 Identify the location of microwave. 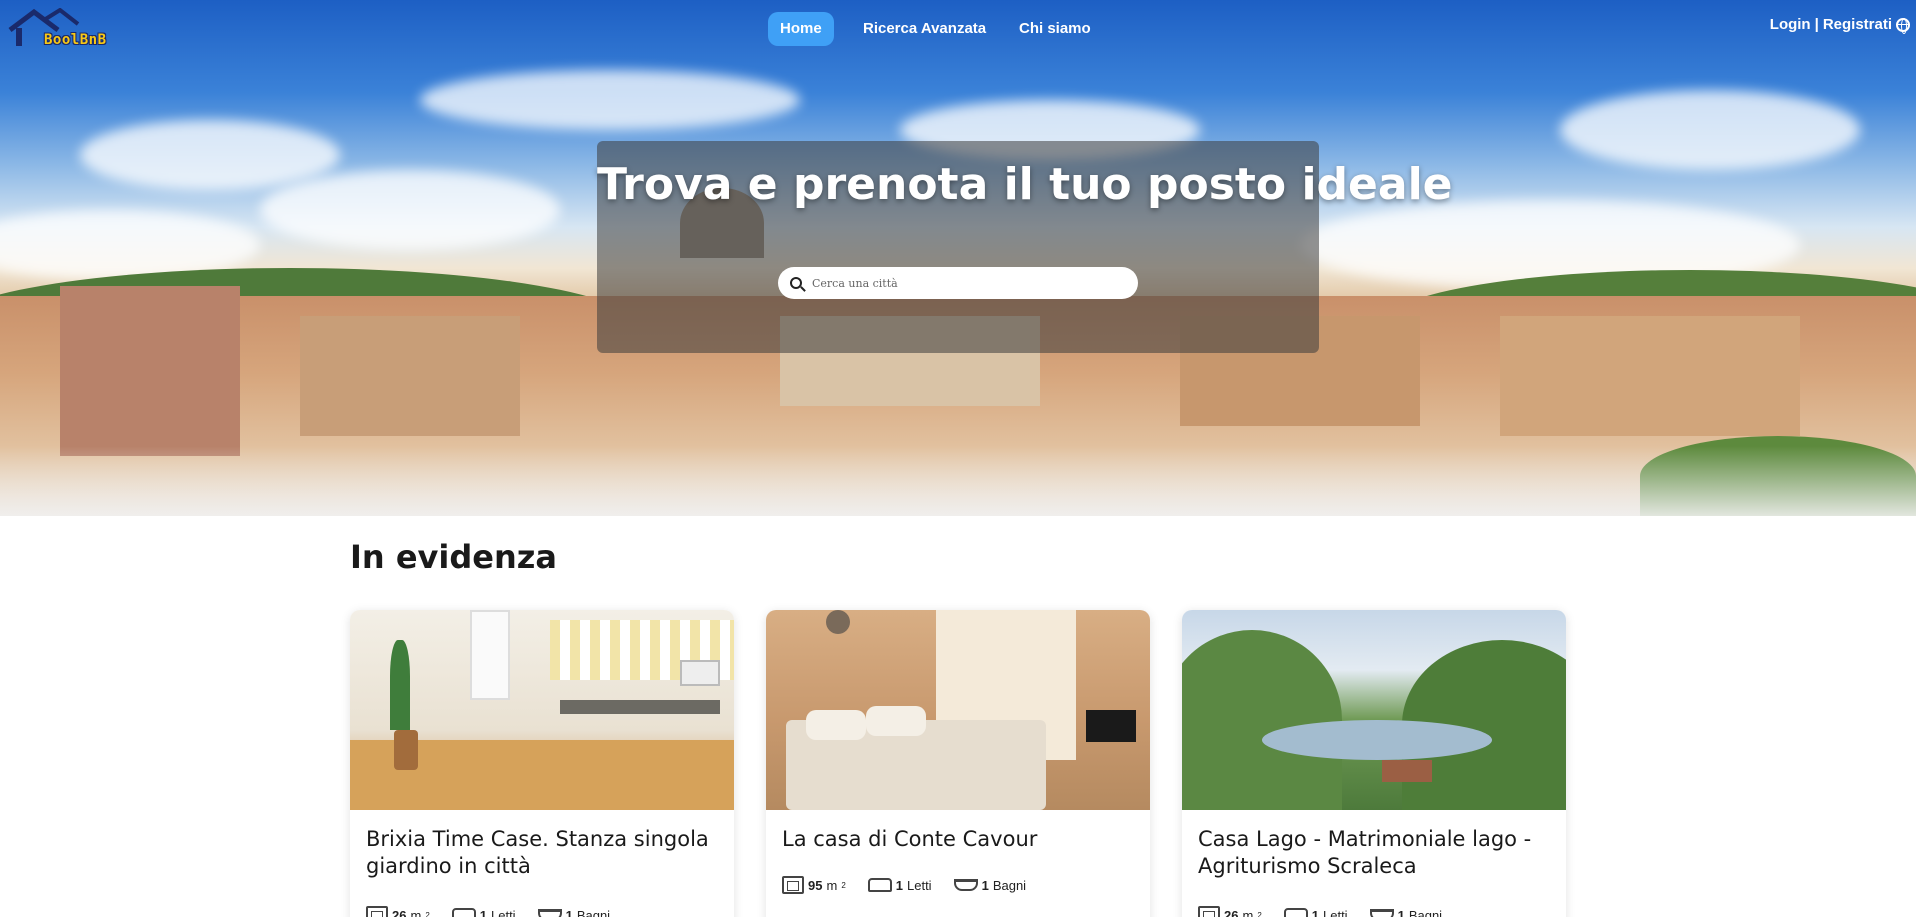
(700, 673).